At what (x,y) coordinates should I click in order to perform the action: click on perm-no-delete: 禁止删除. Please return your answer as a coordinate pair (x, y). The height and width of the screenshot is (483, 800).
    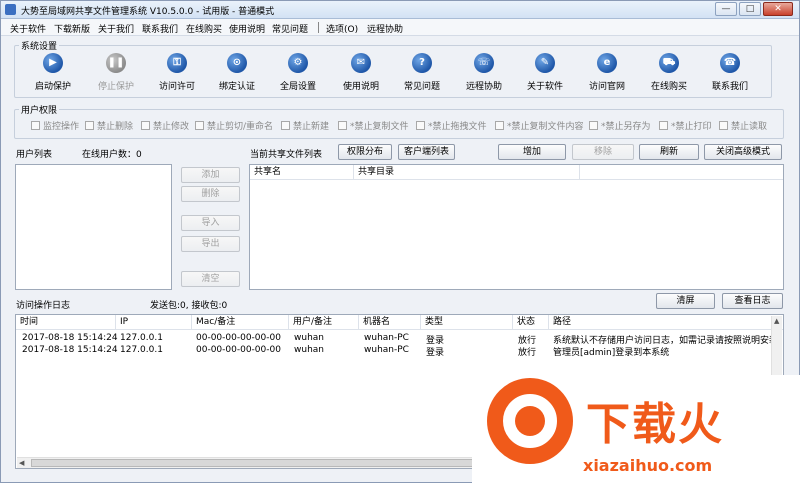
    Looking at the image, I should click on (109, 125).